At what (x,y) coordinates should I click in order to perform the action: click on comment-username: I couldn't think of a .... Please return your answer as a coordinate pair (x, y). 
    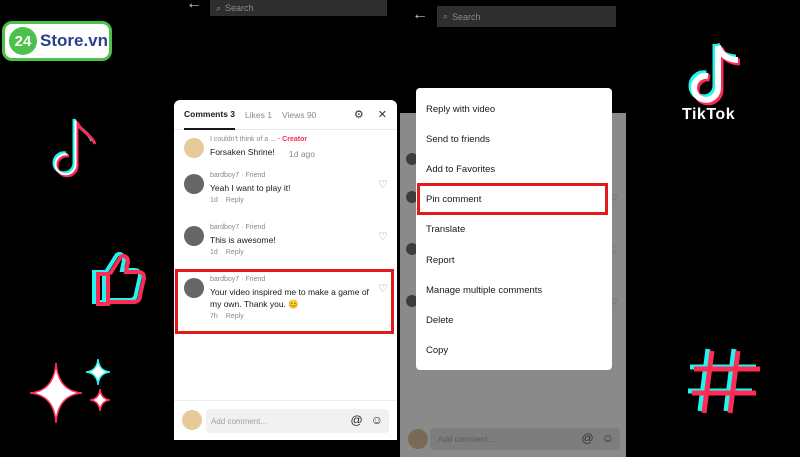
    Looking at the image, I should click on (243, 139).